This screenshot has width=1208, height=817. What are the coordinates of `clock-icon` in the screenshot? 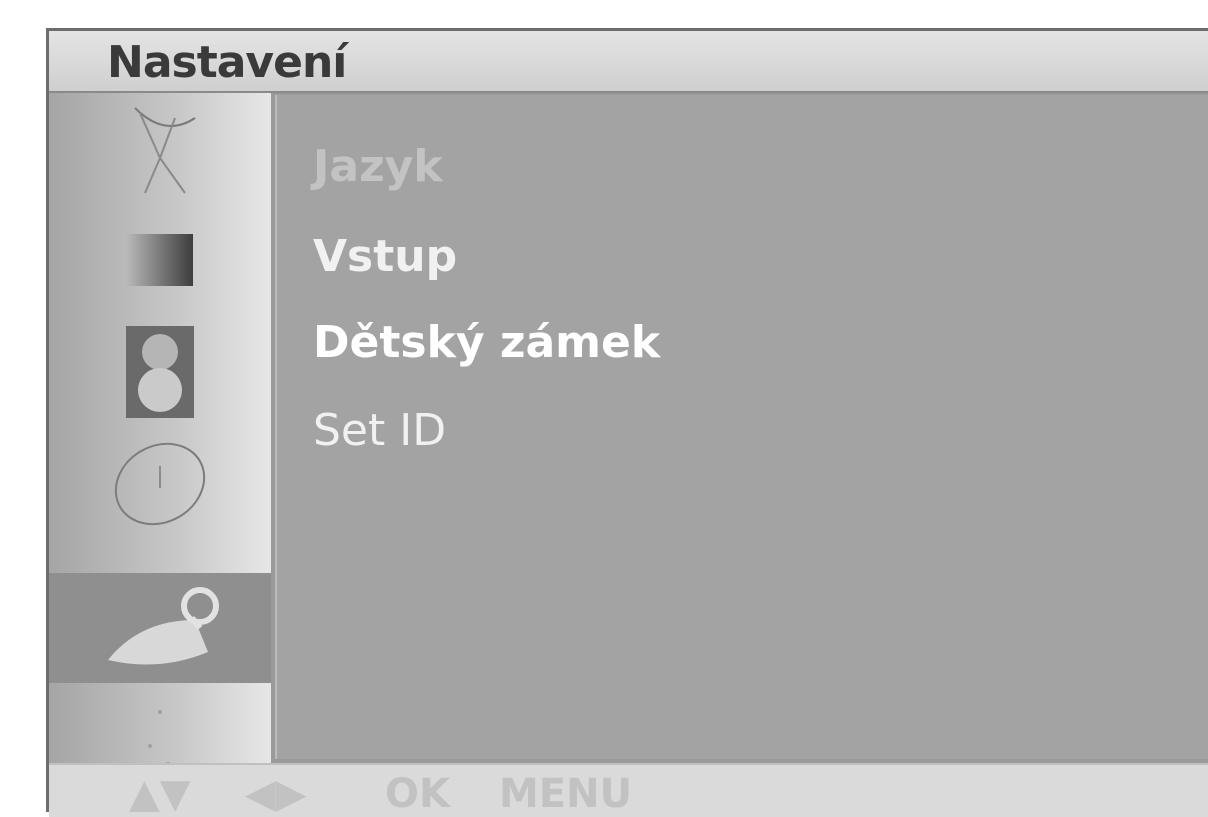 It's located at (160, 484).